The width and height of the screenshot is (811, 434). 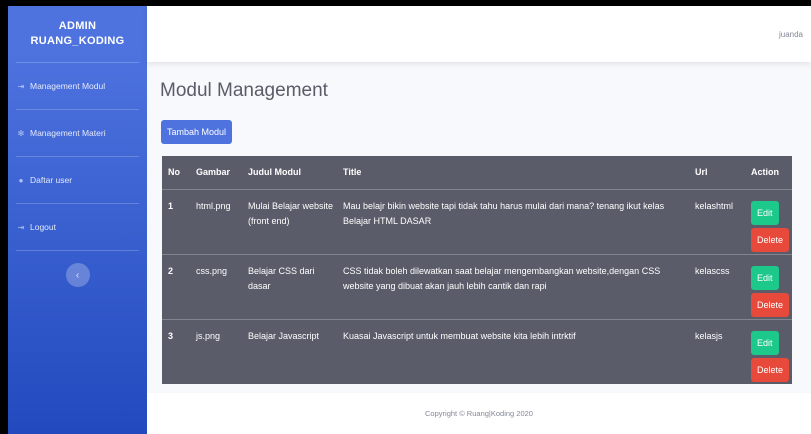 I want to click on row-url: kelashtml, so click(x=714, y=205).